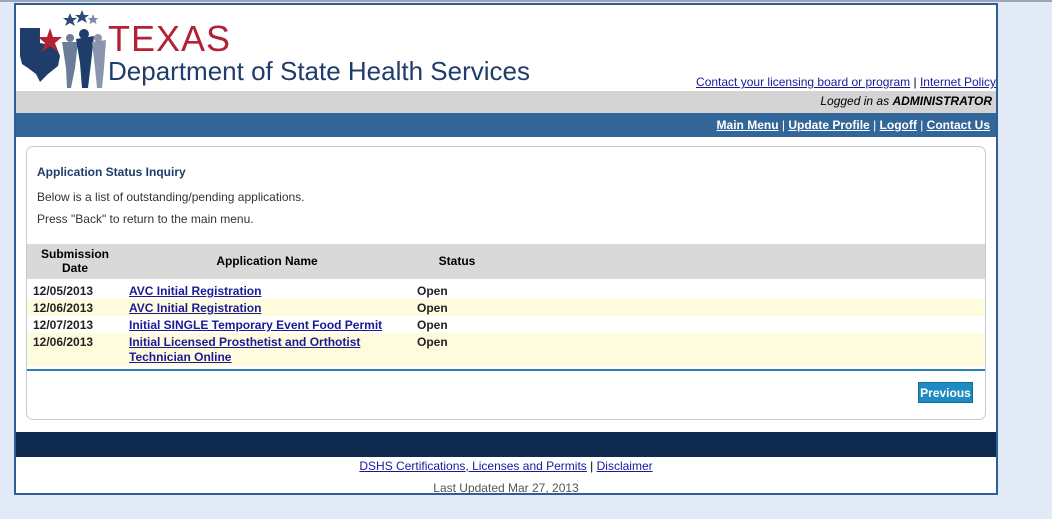  I want to click on footer-disclaimer-link: Disclaimer, so click(625, 466).